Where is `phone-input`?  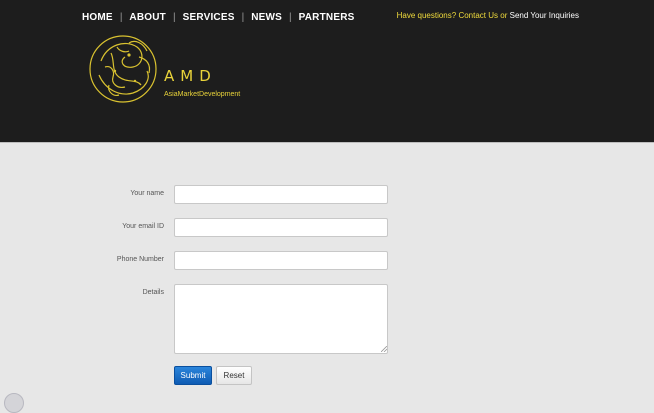
phone-input is located at coordinates (281, 260).